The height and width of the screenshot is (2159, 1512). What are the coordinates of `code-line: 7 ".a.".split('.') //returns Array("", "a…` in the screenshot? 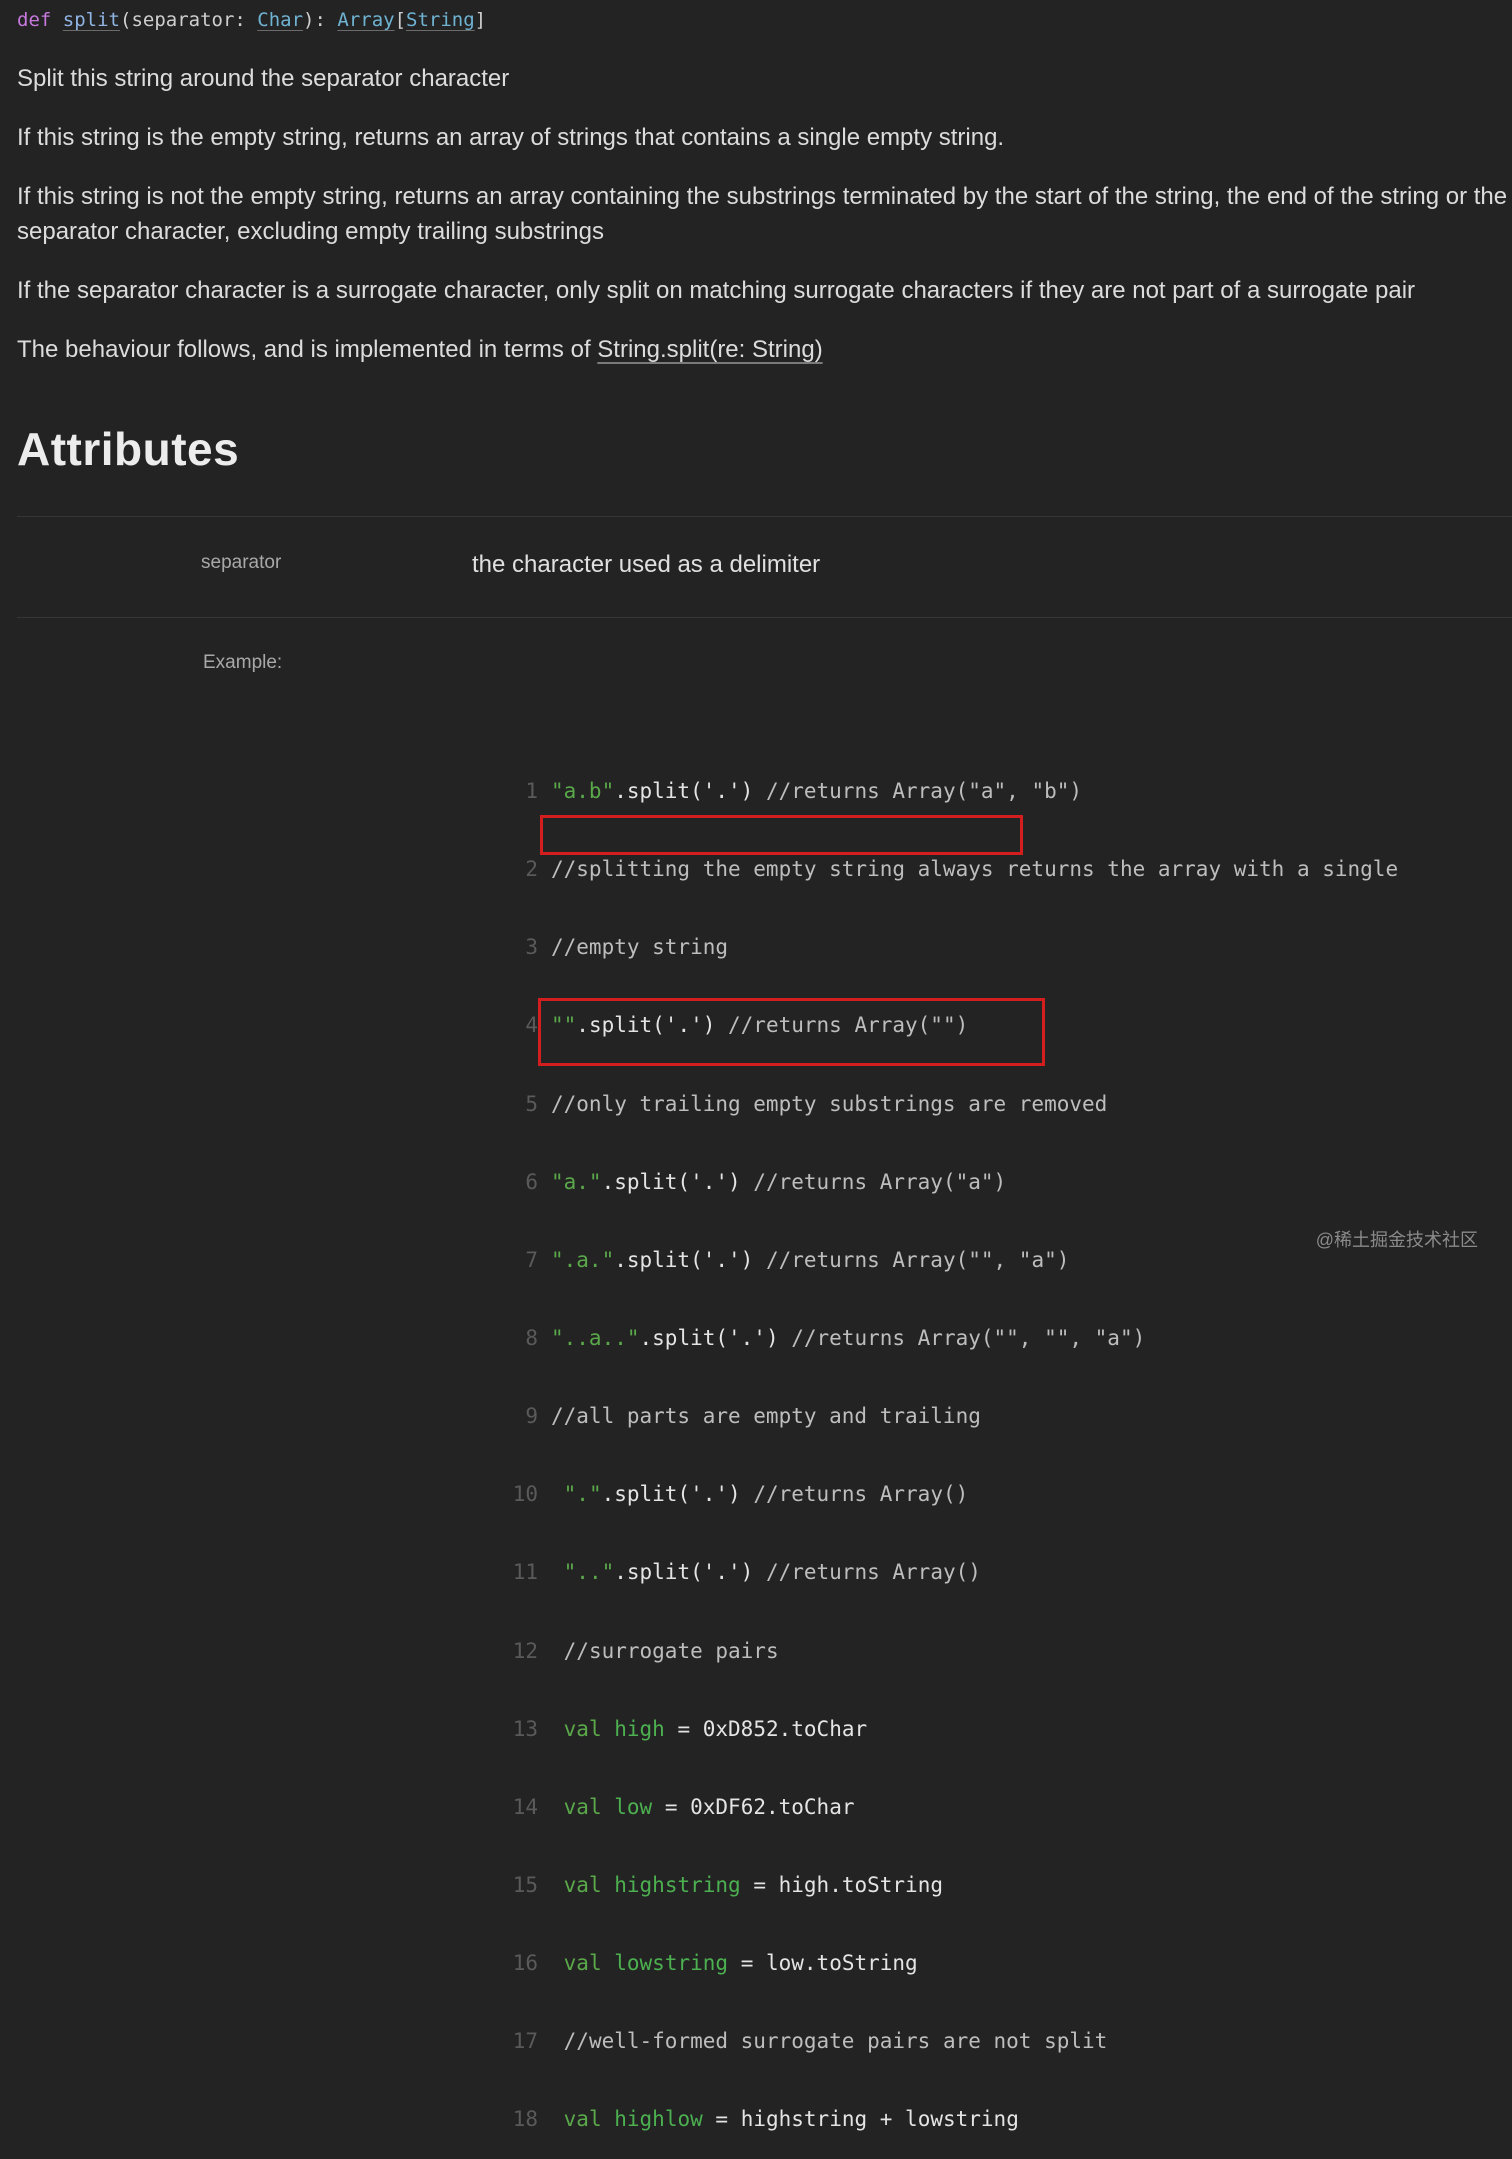 It's located at (951, 1260).